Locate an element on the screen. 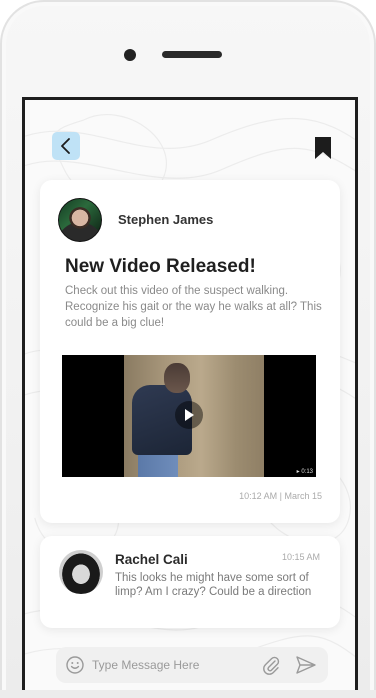  send-icon is located at coordinates (306, 665).